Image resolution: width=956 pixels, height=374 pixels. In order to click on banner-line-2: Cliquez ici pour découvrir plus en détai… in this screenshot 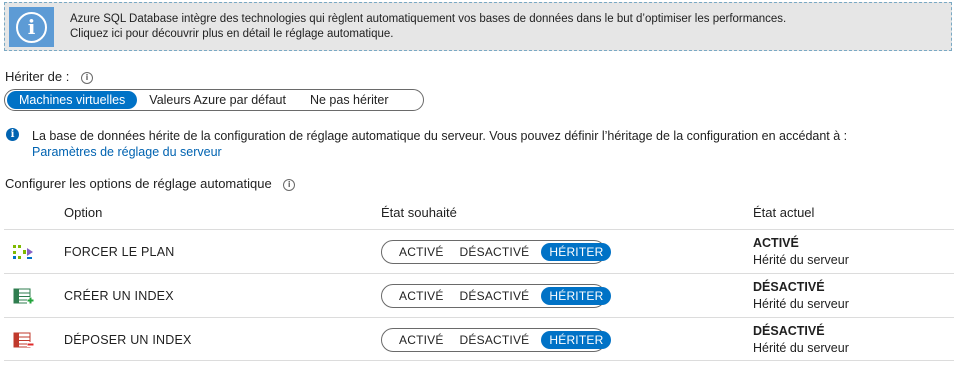, I will do `click(428, 34)`.